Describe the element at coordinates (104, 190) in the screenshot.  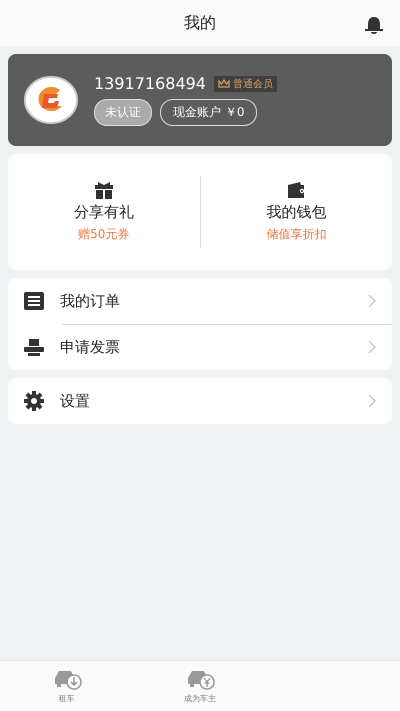
I see `gift-icon` at that location.